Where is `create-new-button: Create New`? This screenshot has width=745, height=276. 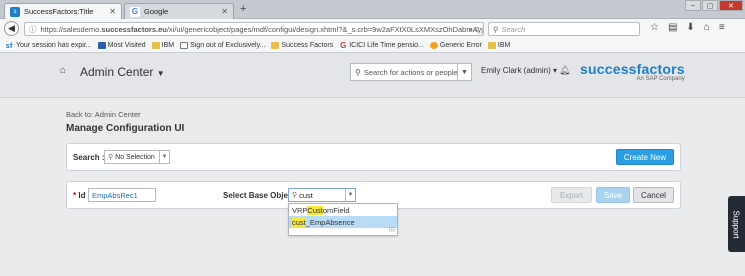 create-new-button: Create New is located at coordinates (645, 157).